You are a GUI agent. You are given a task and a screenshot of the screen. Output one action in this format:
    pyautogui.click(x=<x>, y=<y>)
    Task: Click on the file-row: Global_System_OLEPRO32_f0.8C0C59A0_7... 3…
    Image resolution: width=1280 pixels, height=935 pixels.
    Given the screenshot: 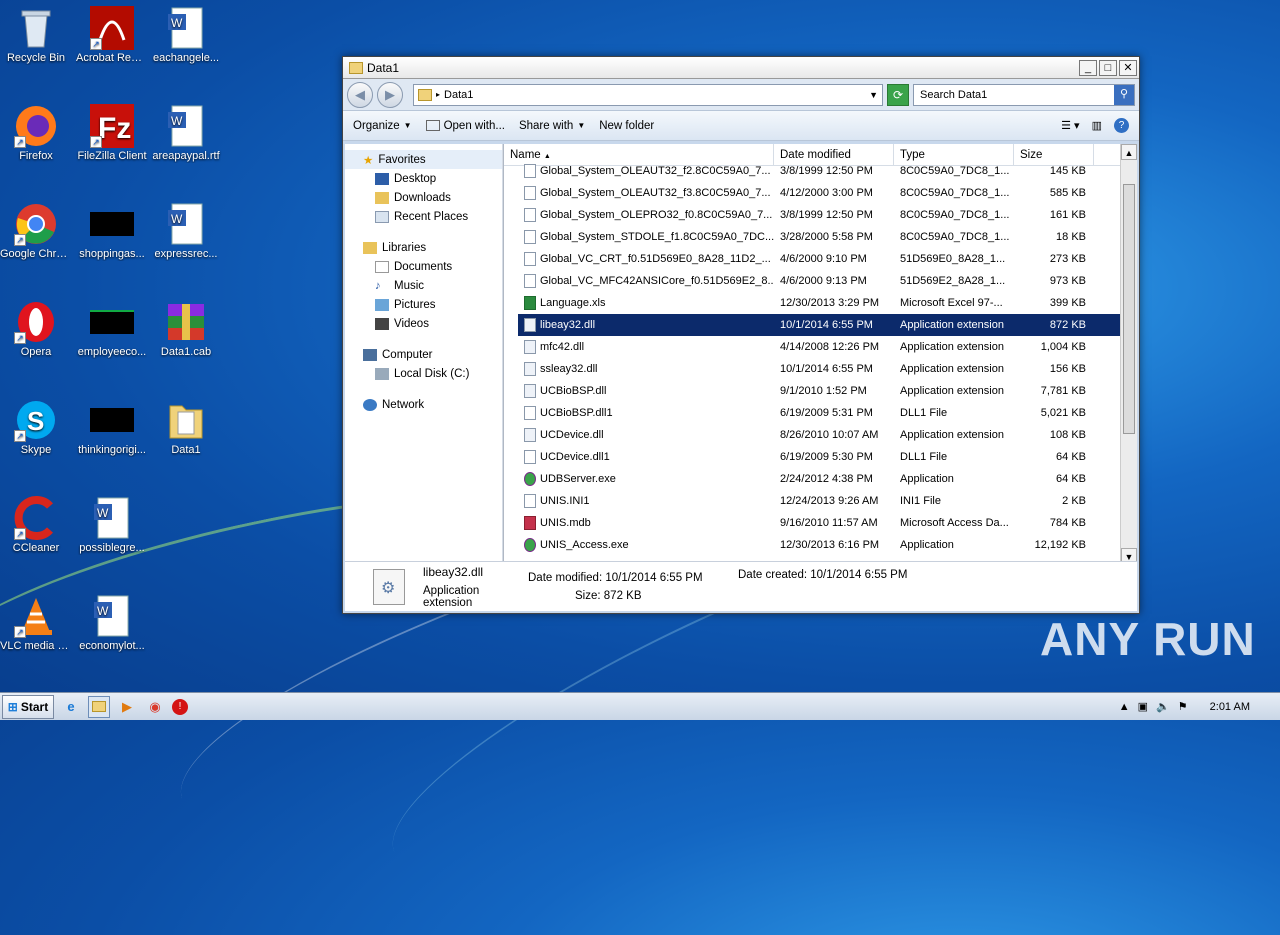 What is the action you would take?
    pyautogui.click(x=827, y=215)
    